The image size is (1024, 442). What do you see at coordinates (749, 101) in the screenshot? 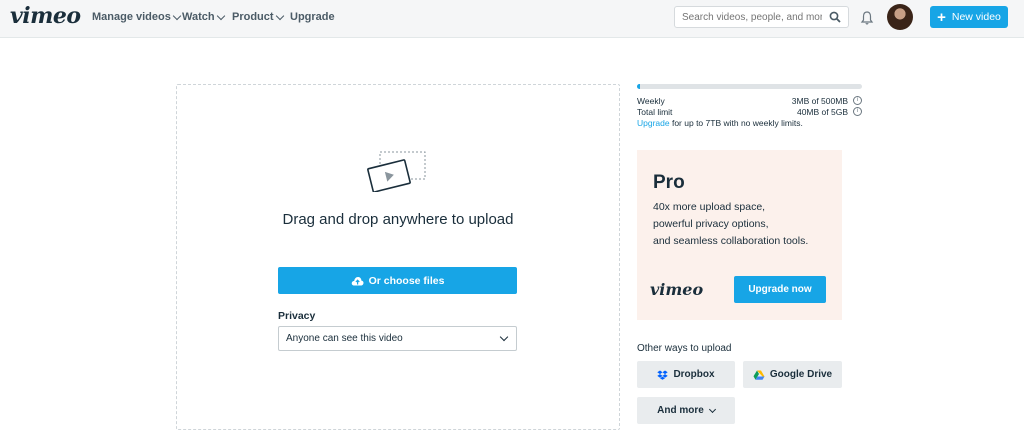
I see `weekly-quota-row: Weekly 3MB of 500MB i` at bounding box center [749, 101].